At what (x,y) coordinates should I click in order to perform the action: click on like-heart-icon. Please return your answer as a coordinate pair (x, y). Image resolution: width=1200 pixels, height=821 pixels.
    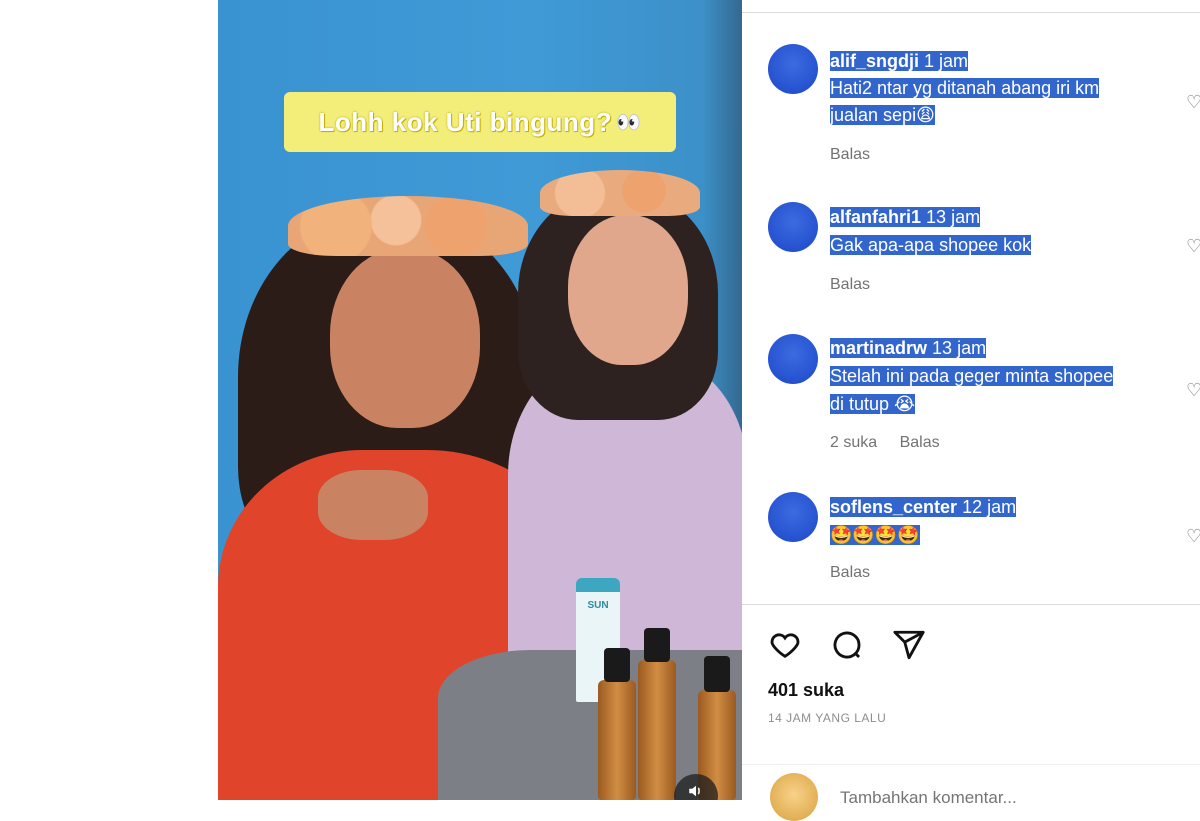
    Looking at the image, I should click on (785, 647).